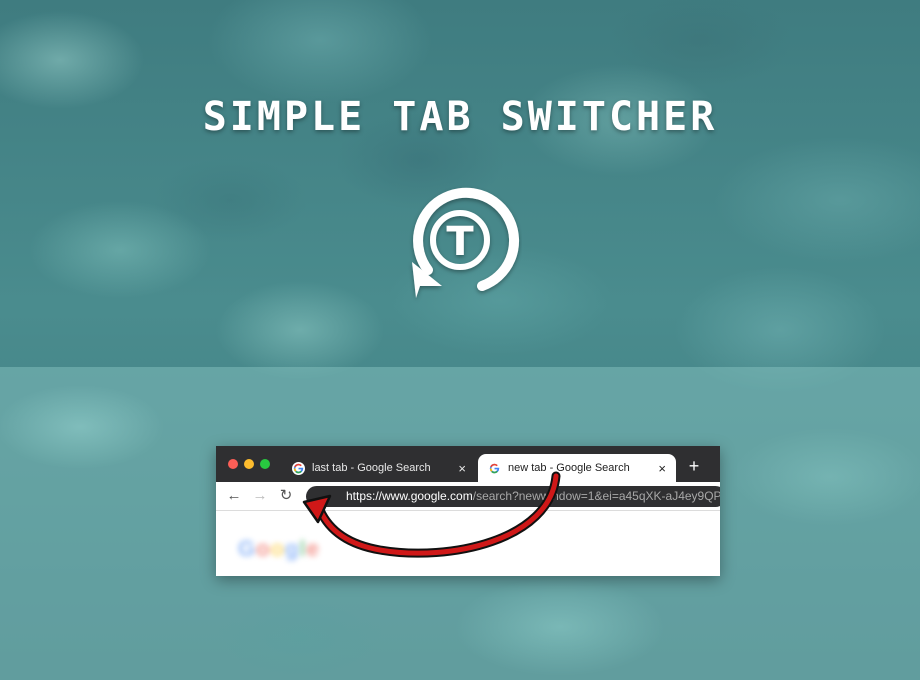 The image size is (920, 680). Describe the element at coordinates (234, 496) in the screenshot. I see `back-arrow-icon: ←` at that location.